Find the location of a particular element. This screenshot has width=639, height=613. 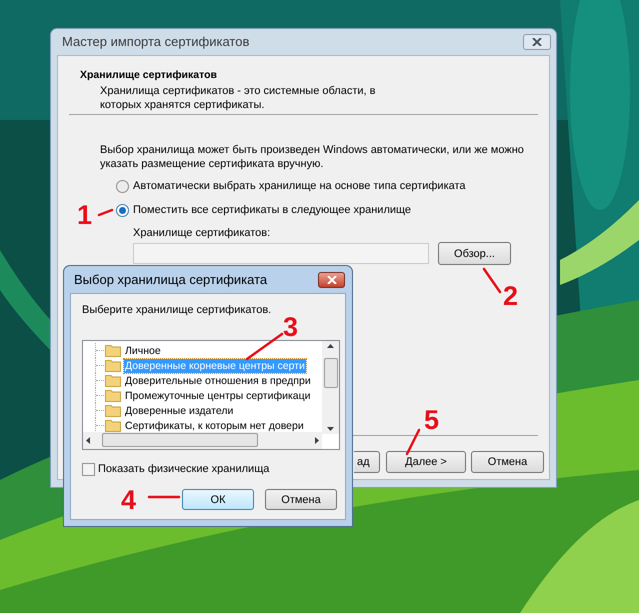

scroll-down-icon is located at coordinates (330, 429).